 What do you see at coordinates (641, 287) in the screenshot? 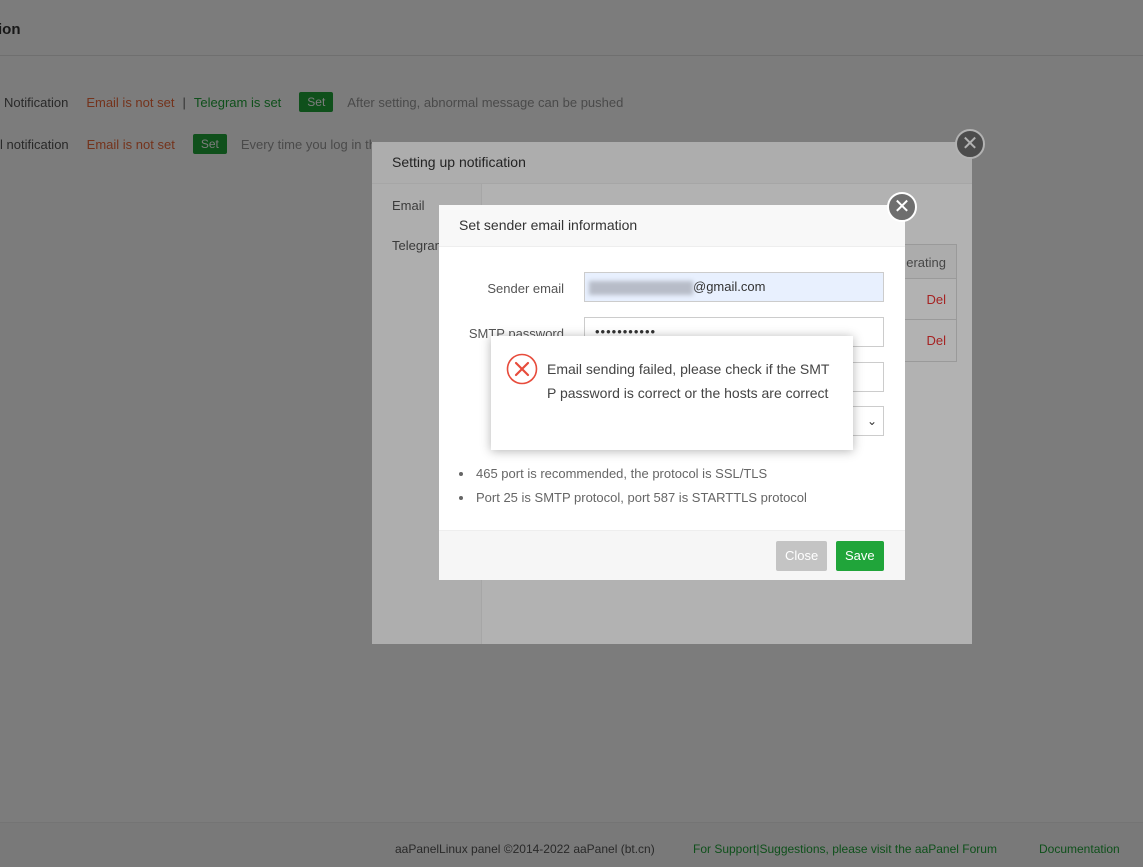
I see `redacted-blur` at bounding box center [641, 287].